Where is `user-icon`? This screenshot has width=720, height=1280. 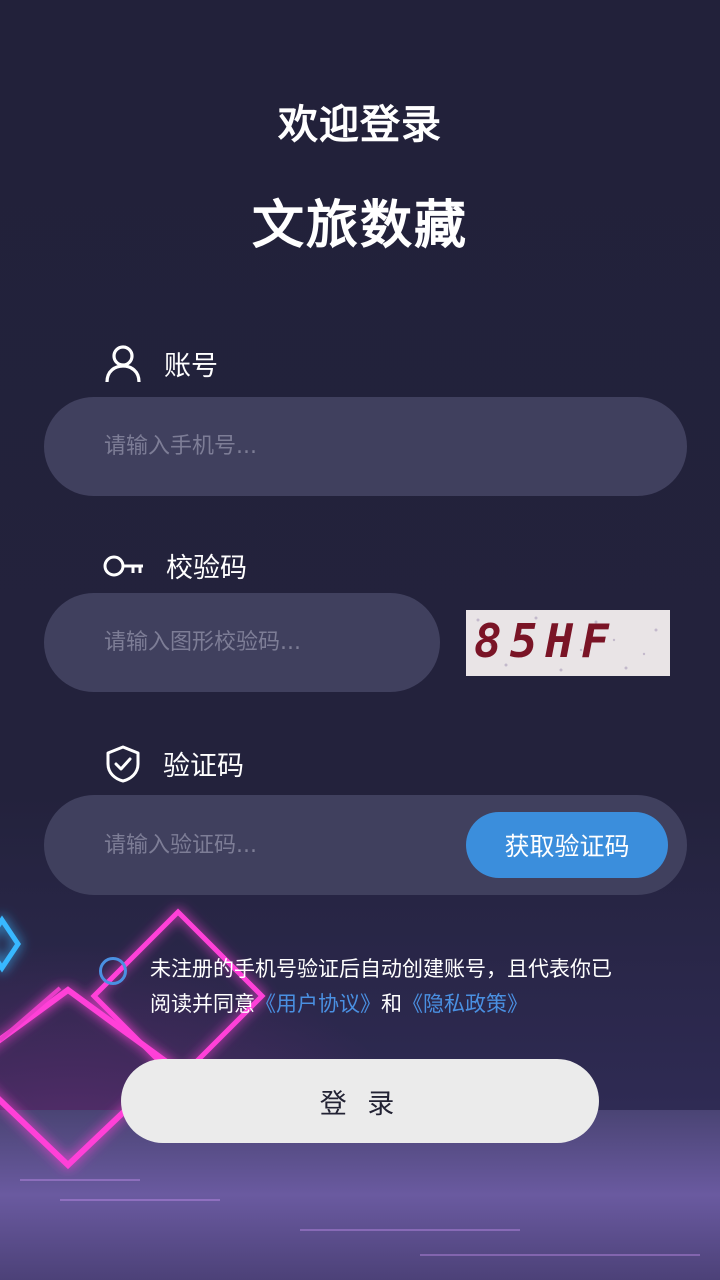 user-icon is located at coordinates (123, 363).